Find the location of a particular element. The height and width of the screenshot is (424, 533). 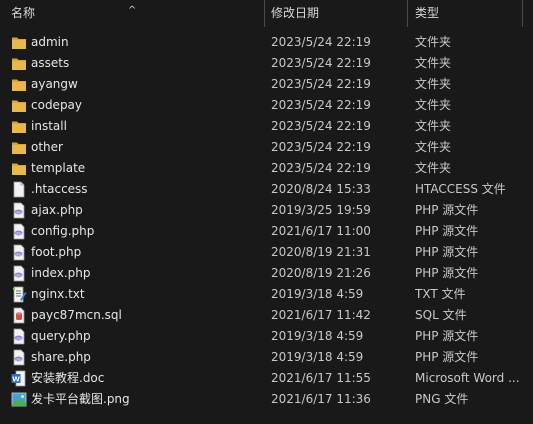

file-name: assets is located at coordinates (50, 63).